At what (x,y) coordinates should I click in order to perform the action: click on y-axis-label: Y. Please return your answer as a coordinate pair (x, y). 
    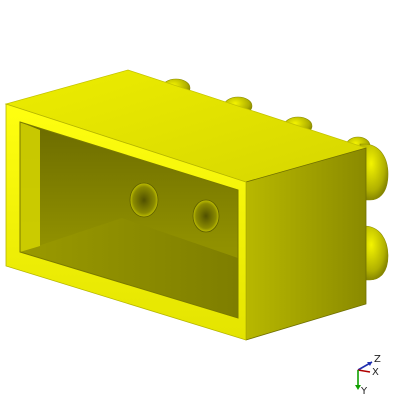
    Looking at the image, I should click on (364, 390).